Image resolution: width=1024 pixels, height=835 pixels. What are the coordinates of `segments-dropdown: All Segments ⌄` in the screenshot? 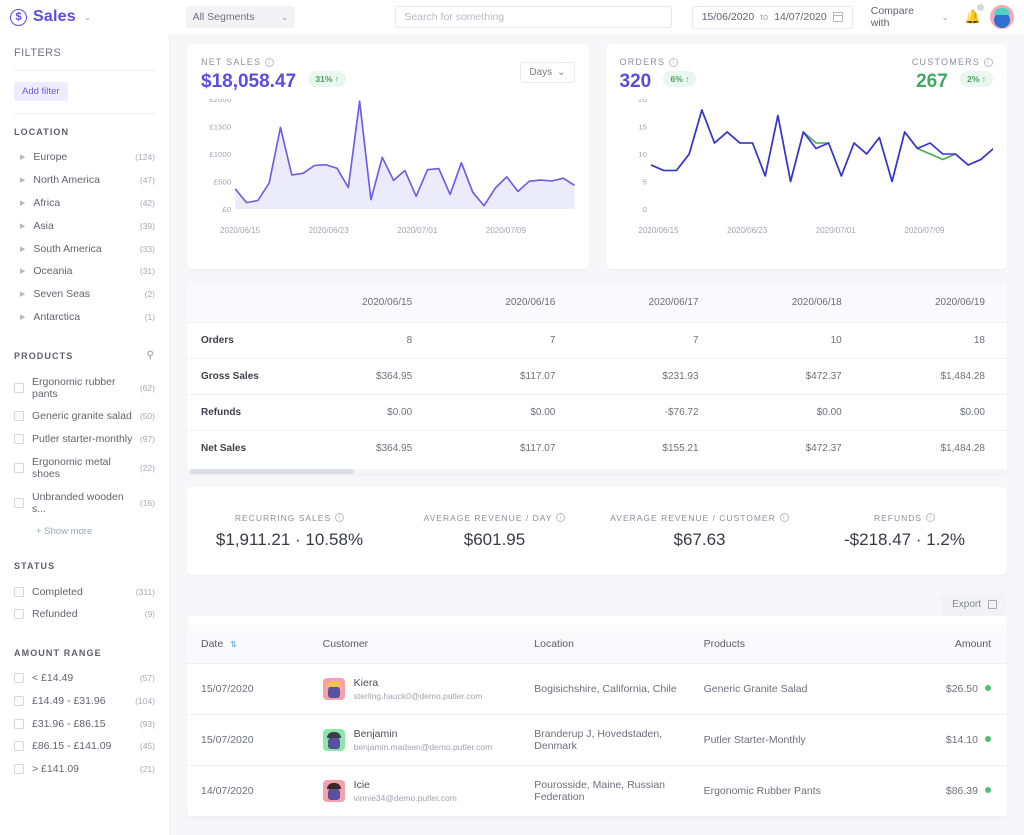 It's located at (240, 17).